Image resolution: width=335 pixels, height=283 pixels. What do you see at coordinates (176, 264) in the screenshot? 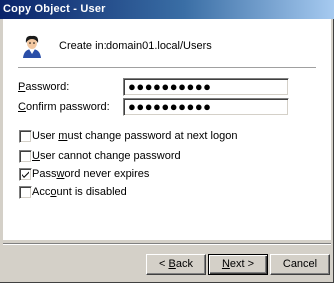
I see `back-button: < Back` at bounding box center [176, 264].